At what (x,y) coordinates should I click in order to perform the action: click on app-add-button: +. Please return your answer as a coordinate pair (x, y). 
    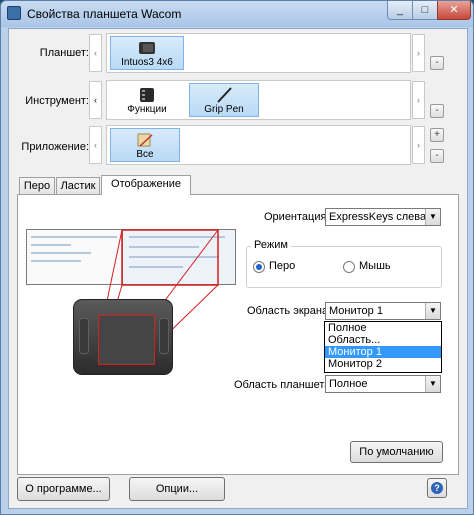
    Looking at the image, I should click on (437, 135).